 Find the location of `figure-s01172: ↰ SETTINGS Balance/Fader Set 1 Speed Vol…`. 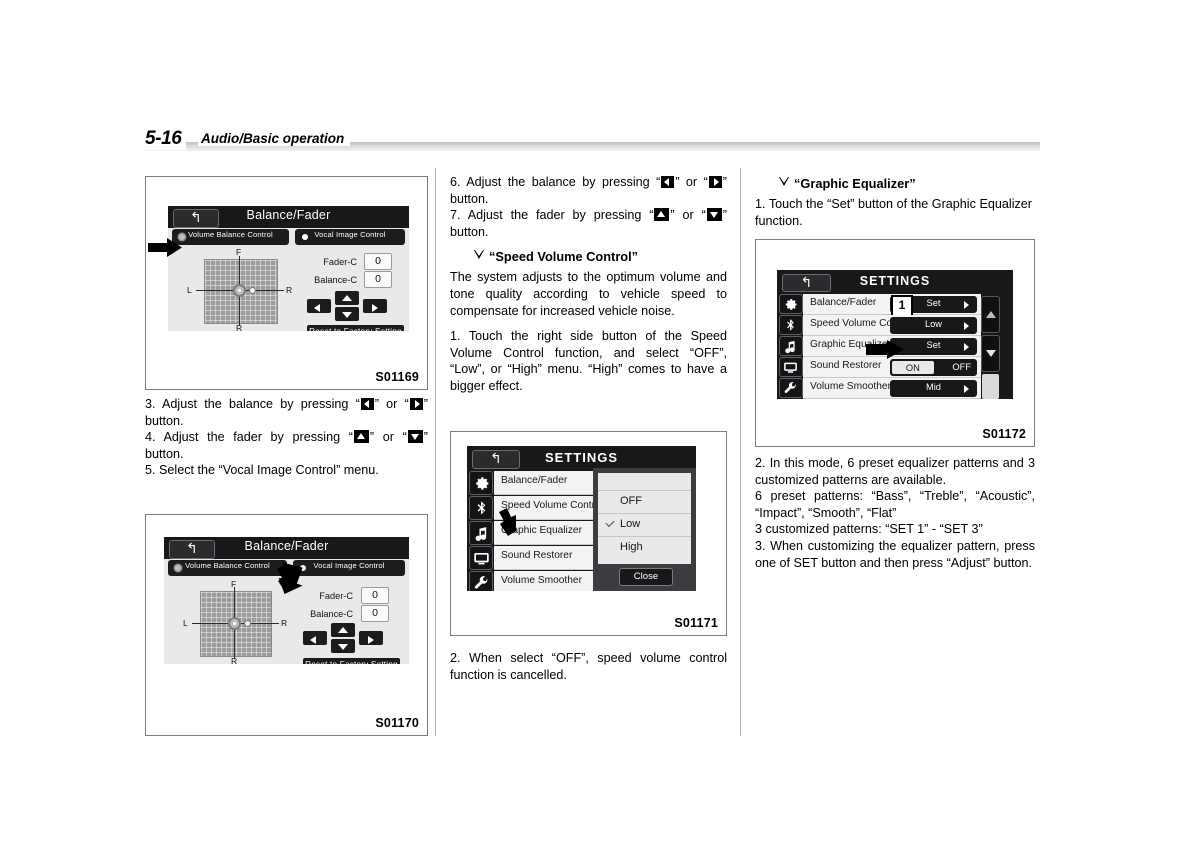

figure-s01172: ↰ SETTINGS Balance/Fader Set 1 Speed Vol… is located at coordinates (895, 343).